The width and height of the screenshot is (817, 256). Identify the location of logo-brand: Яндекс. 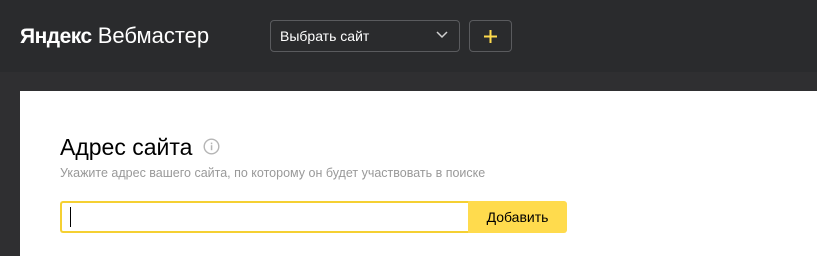
(56, 36).